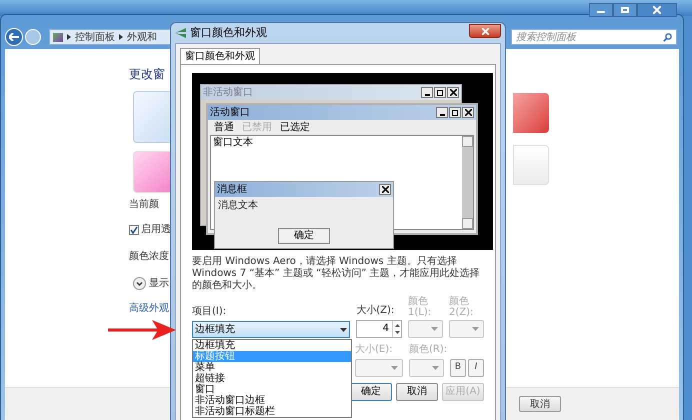 The width and height of the screenshot is (692, 420). Describe the element at coordinates (149, 257) in the screenshot. I see `intensity-label: 颜色浓度` at that location.